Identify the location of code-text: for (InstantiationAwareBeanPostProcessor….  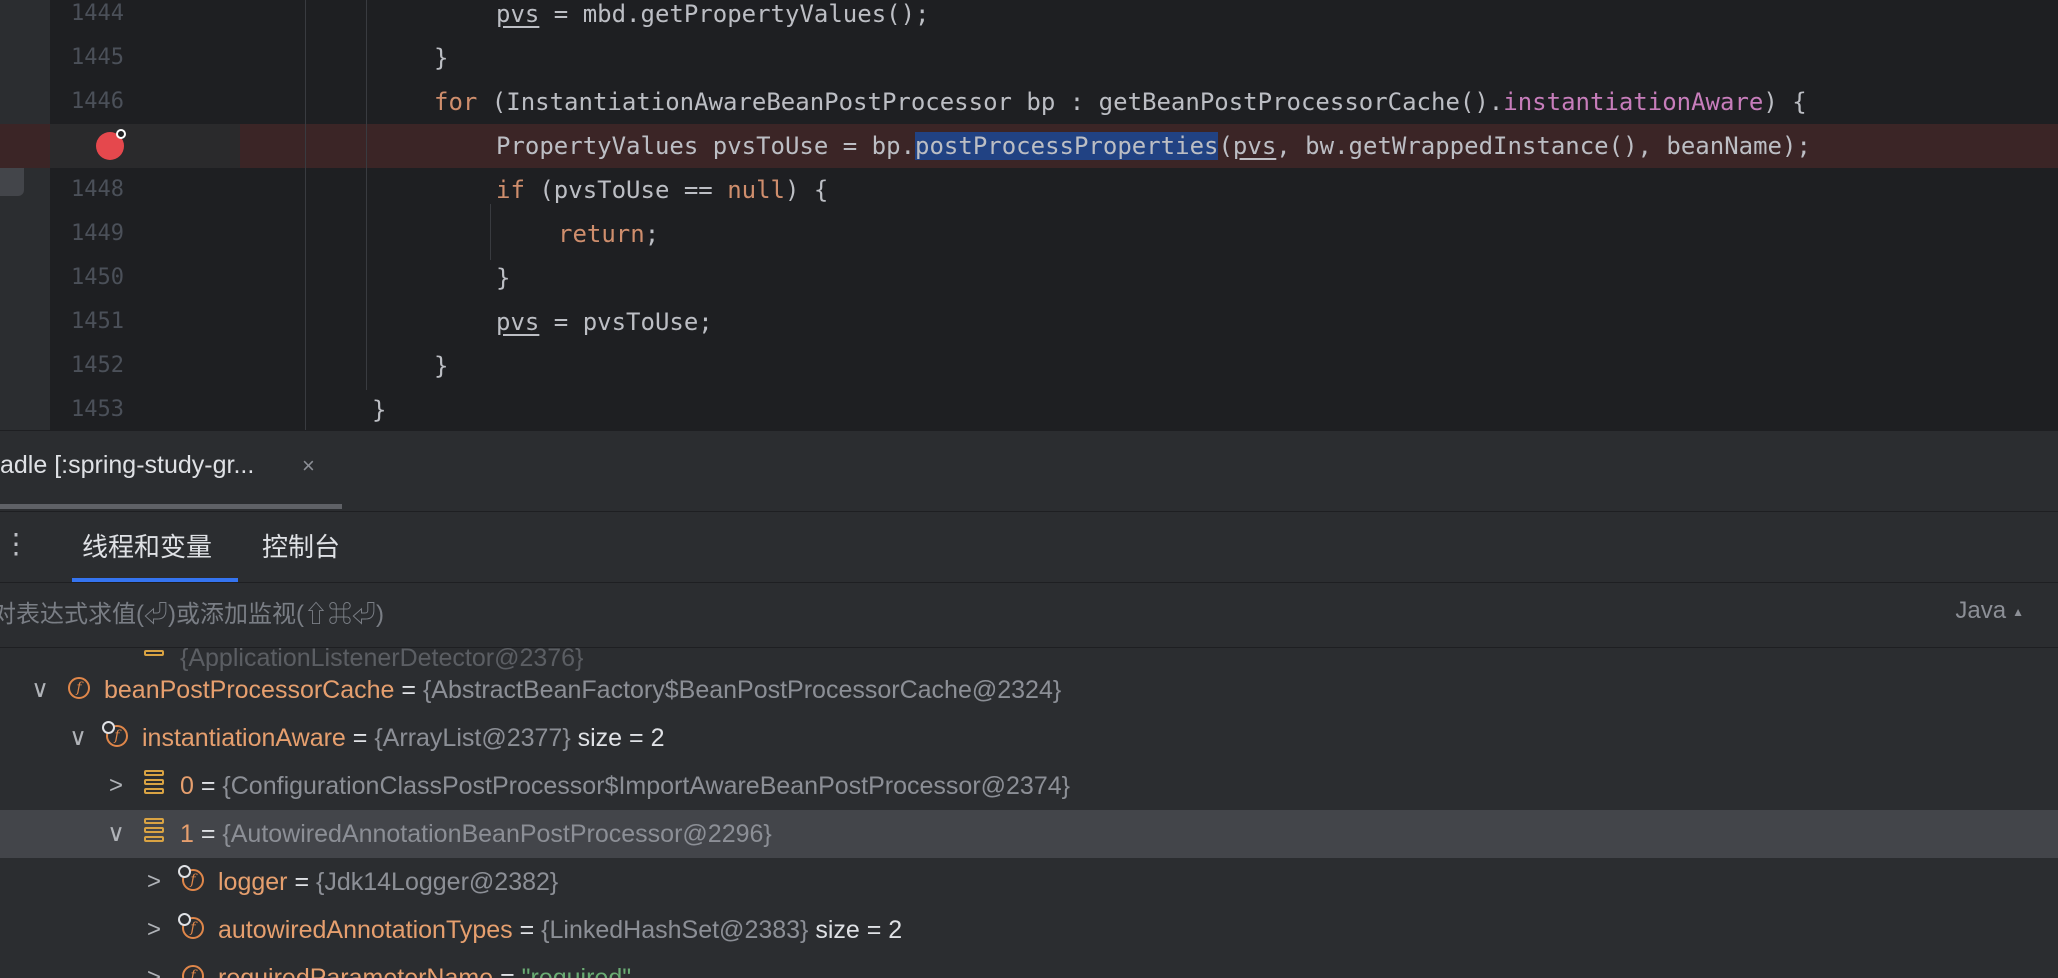
(1120, 102).